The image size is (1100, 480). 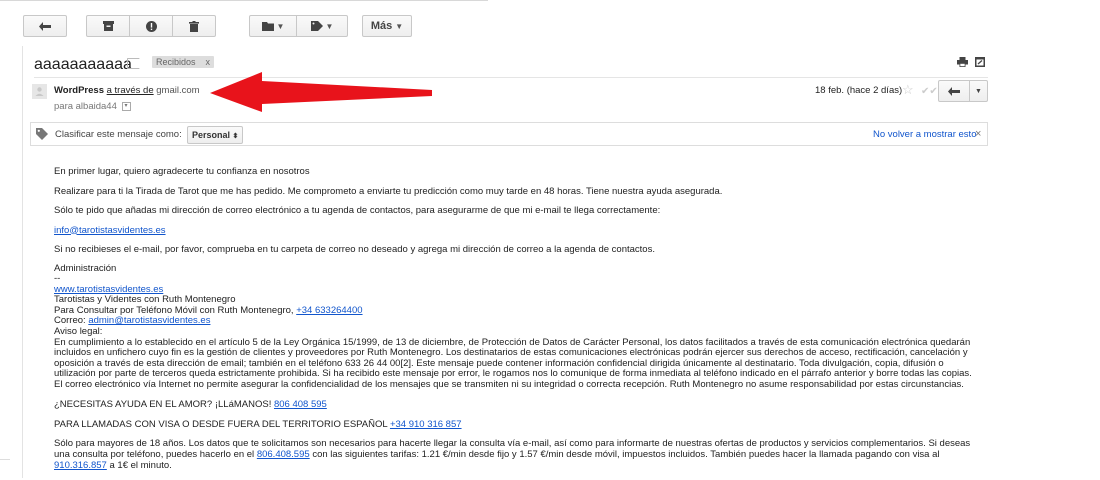 What do you see at coordinates (42, 134) in the screenshot?
I see `tag-icon` at bounding box center [42, 134].